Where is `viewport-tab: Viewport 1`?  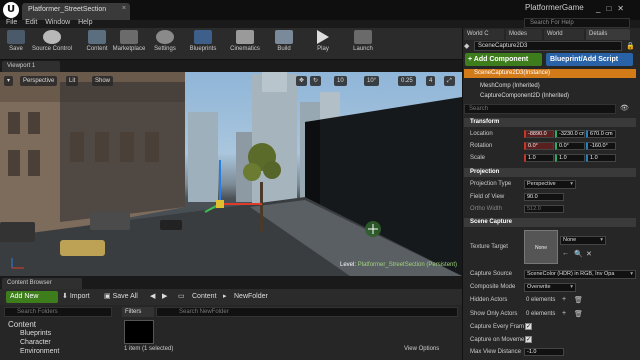 viewport-tab: Viewport 1 is located at coordinates (31, 66).